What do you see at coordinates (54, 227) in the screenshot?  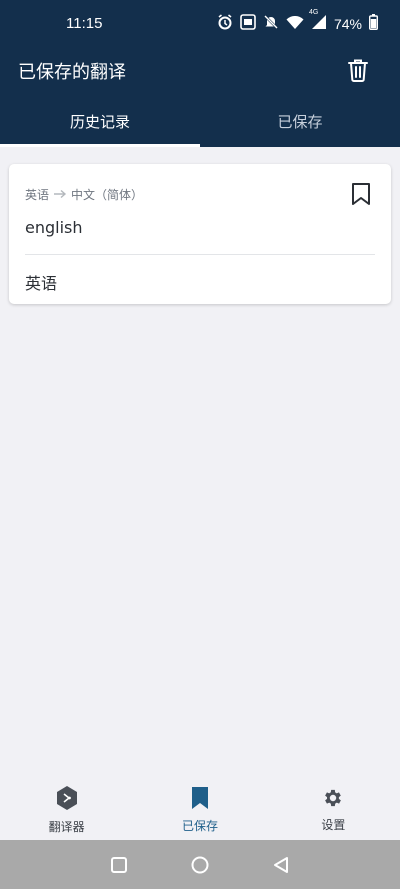 I see `source-text: english` at bounding box center [54, 227].